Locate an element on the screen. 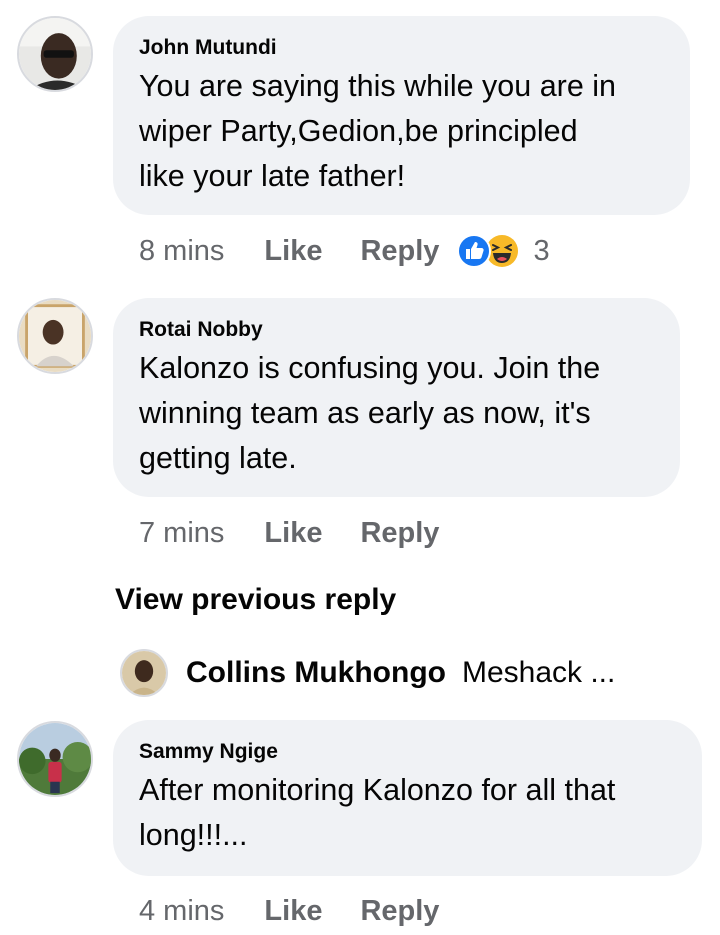  comment-text-line: winning team as early as now, it's is located at coordinates (365, 413).